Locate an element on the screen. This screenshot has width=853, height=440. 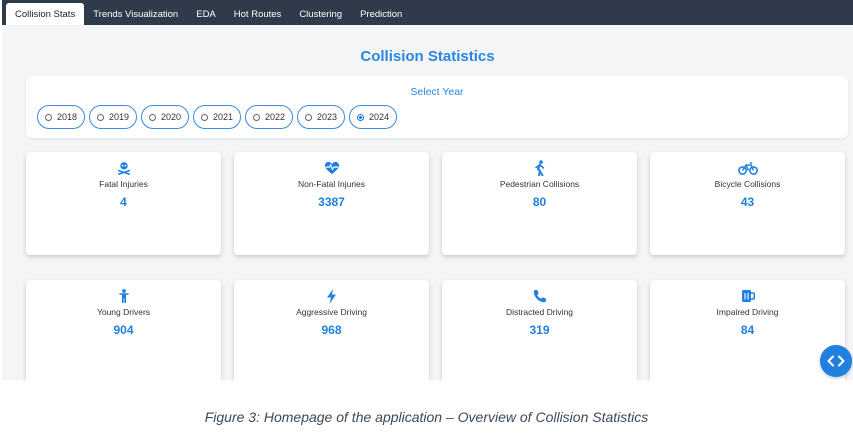
stat-label: Impaired Driving is located at coordinates (747, 312).